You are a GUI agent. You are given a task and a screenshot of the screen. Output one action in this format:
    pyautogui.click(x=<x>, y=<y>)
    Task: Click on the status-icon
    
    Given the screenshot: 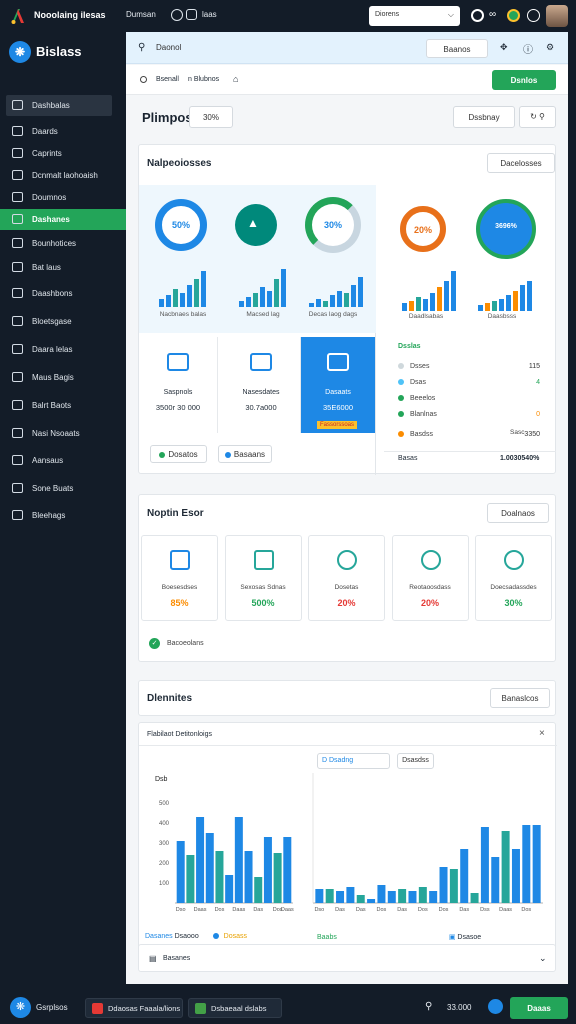 What is the action you would take?
    pyautogui.click(x=513, y=15)
    